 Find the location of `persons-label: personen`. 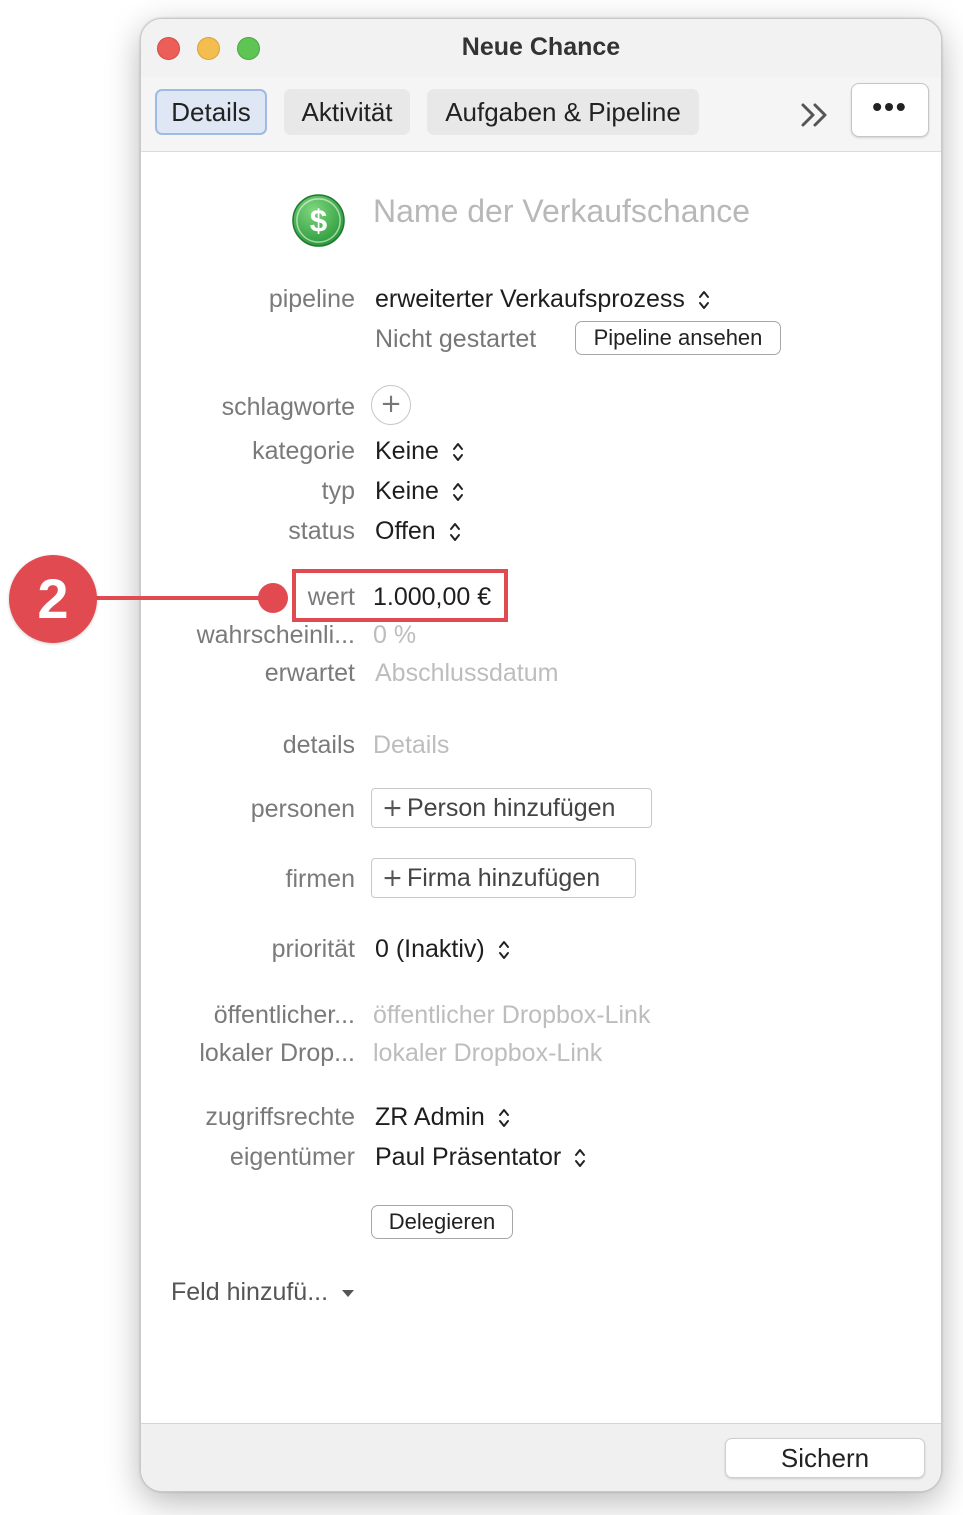

persons-label: personen is located at coordinates (302, 809).